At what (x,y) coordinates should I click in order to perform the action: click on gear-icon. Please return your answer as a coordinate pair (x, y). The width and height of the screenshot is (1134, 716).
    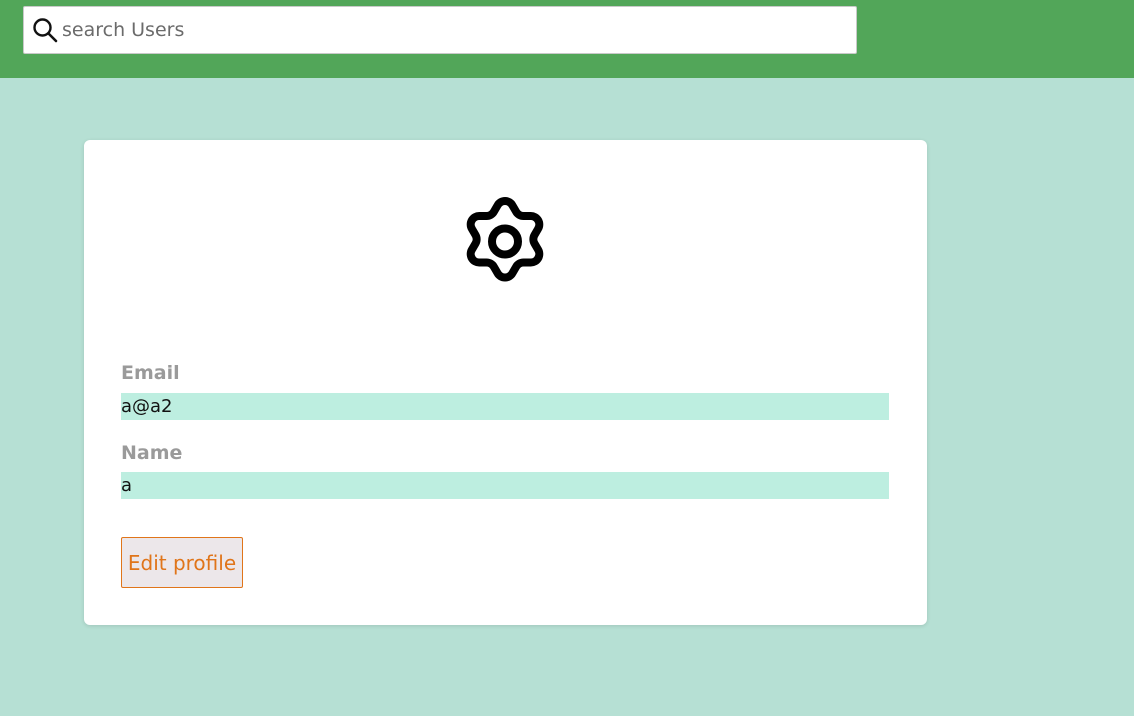
    Looking at the image, I should click on (505, 239).